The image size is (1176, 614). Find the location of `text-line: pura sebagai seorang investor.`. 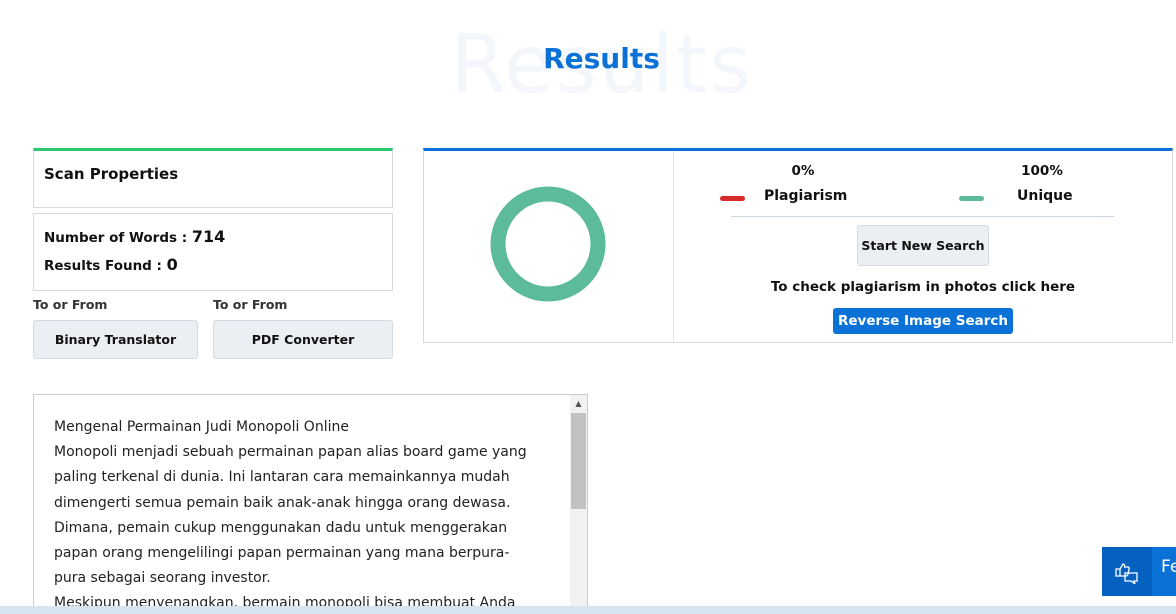

text-line: pura sebagai seorang investor. is located at coordinates (162, 578).